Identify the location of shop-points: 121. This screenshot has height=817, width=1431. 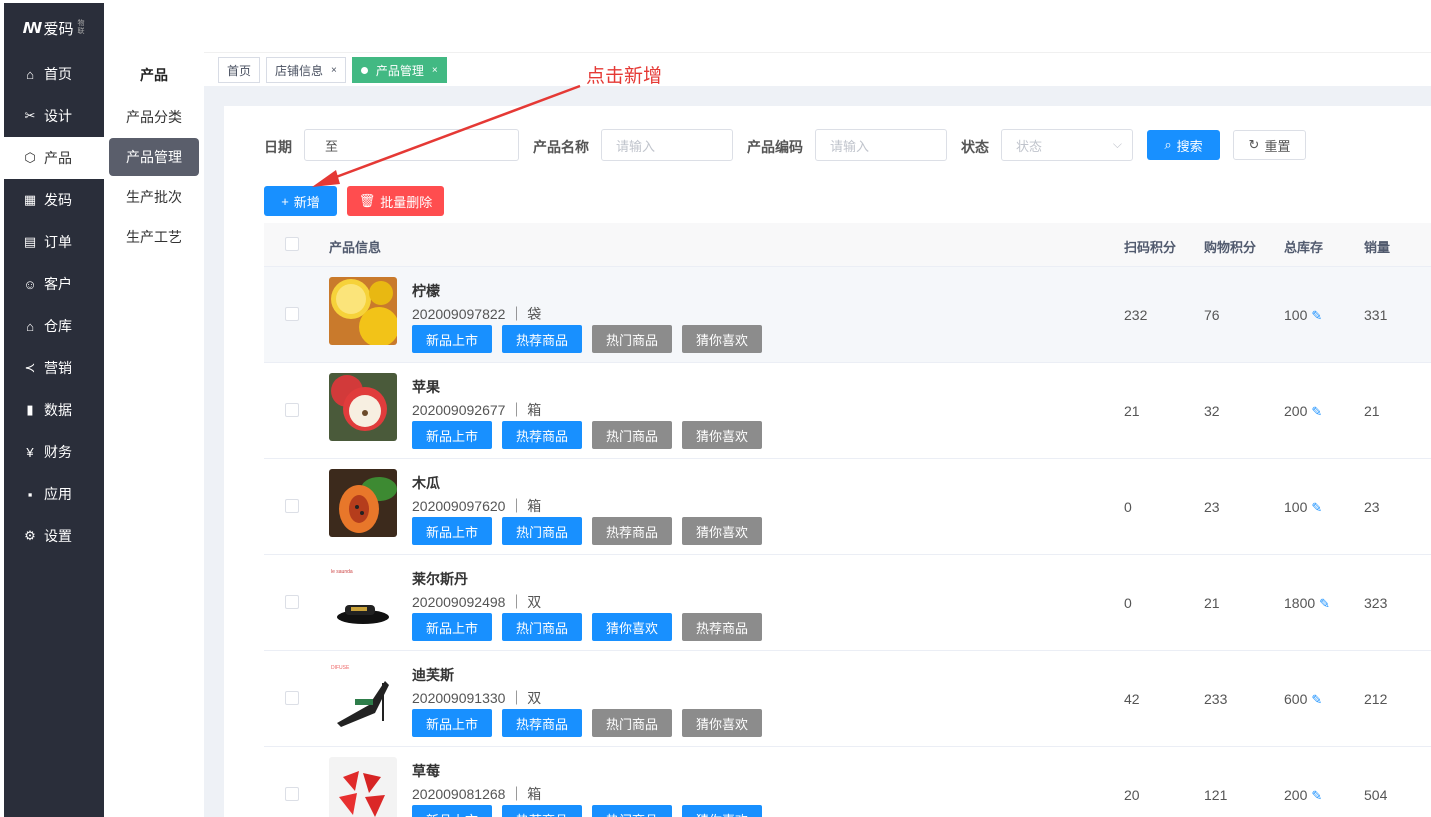
(1216, 795).